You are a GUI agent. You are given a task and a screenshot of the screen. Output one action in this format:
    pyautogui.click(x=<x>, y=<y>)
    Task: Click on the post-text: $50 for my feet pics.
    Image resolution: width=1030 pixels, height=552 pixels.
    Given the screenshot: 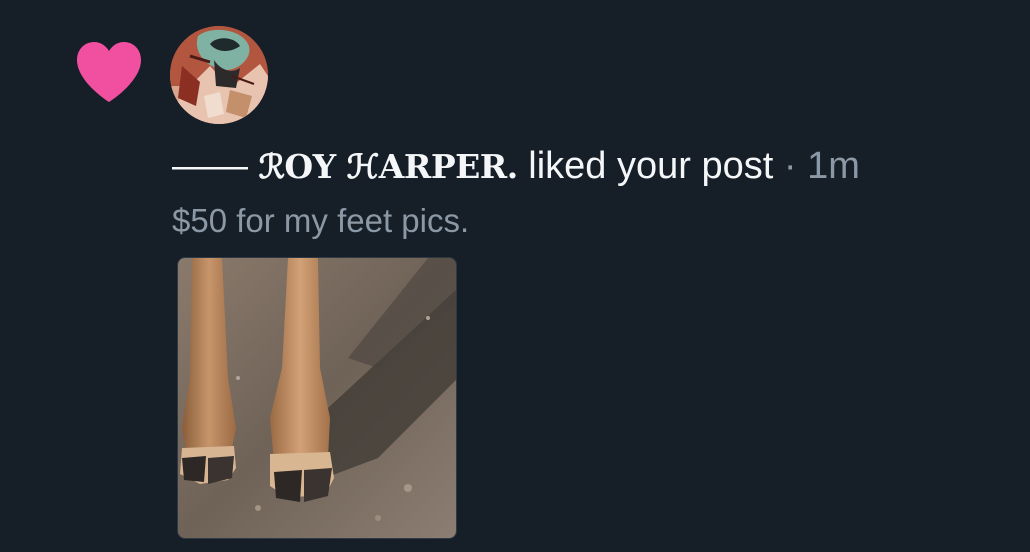 What is the action you would take?
    pyautogui.click(x=321, y=220)
    